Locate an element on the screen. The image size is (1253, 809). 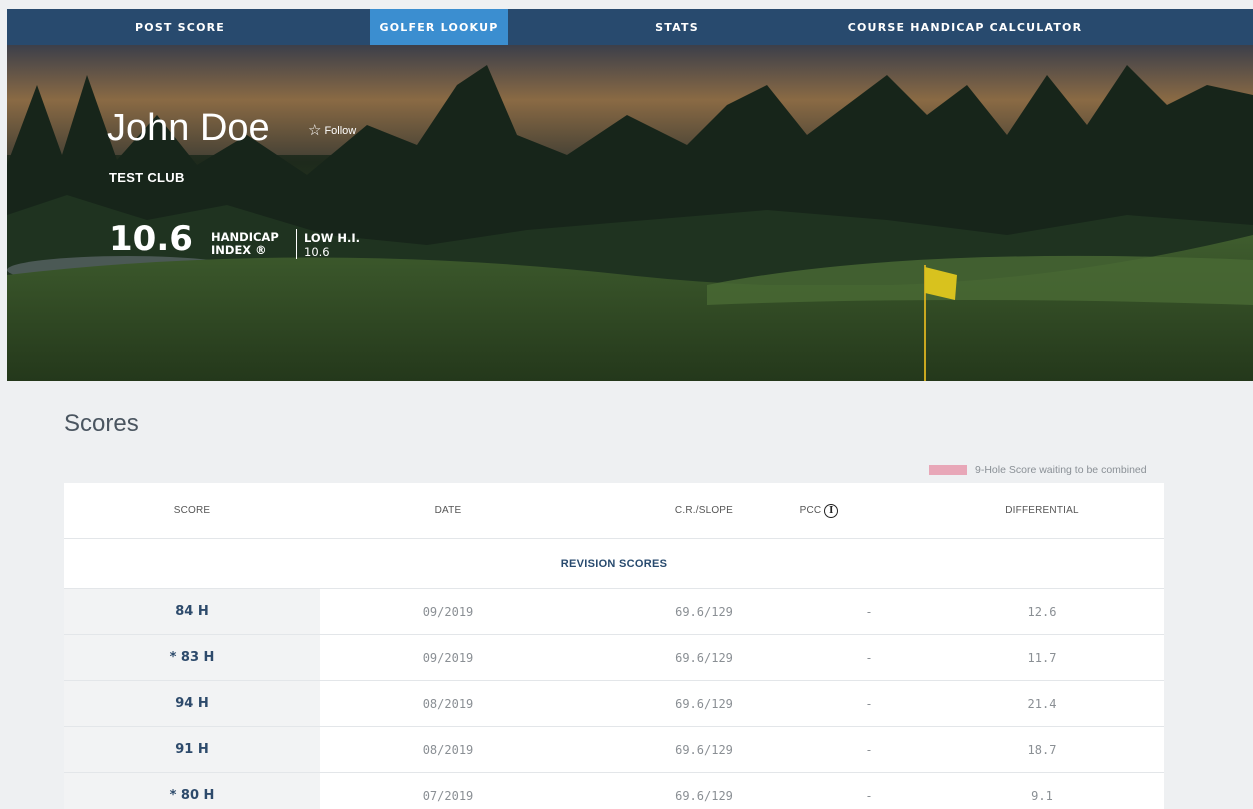
handicap-label-line2: INDEX ® is located at coordinates (239, 250).